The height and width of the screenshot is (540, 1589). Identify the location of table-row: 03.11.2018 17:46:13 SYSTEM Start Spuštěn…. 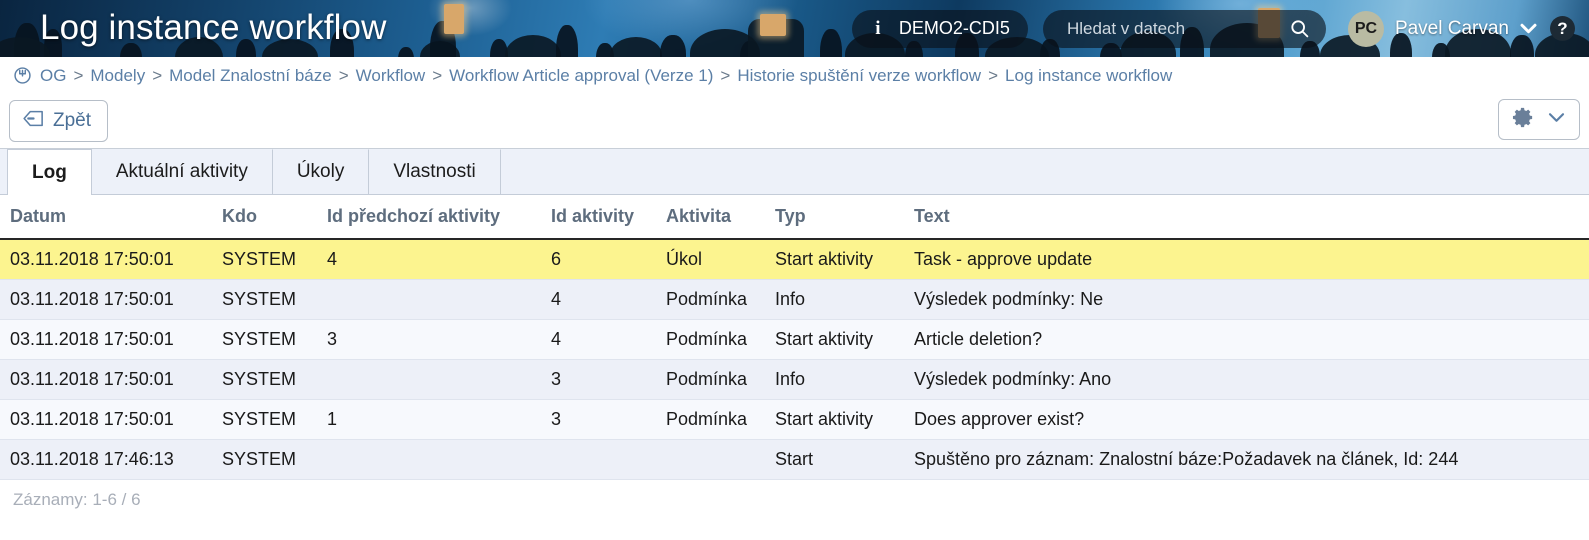
(794, 459).